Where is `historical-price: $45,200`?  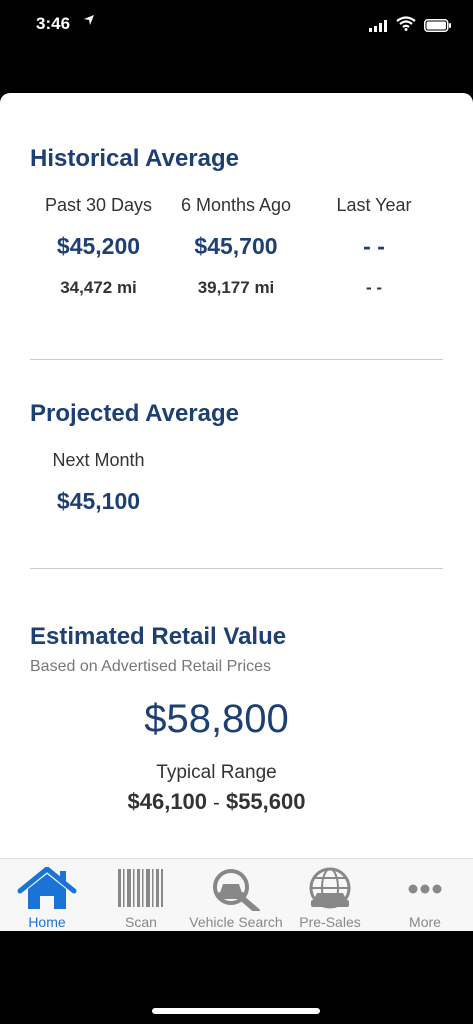
historical-price: $45,200 is located at coordinates (98, 246).